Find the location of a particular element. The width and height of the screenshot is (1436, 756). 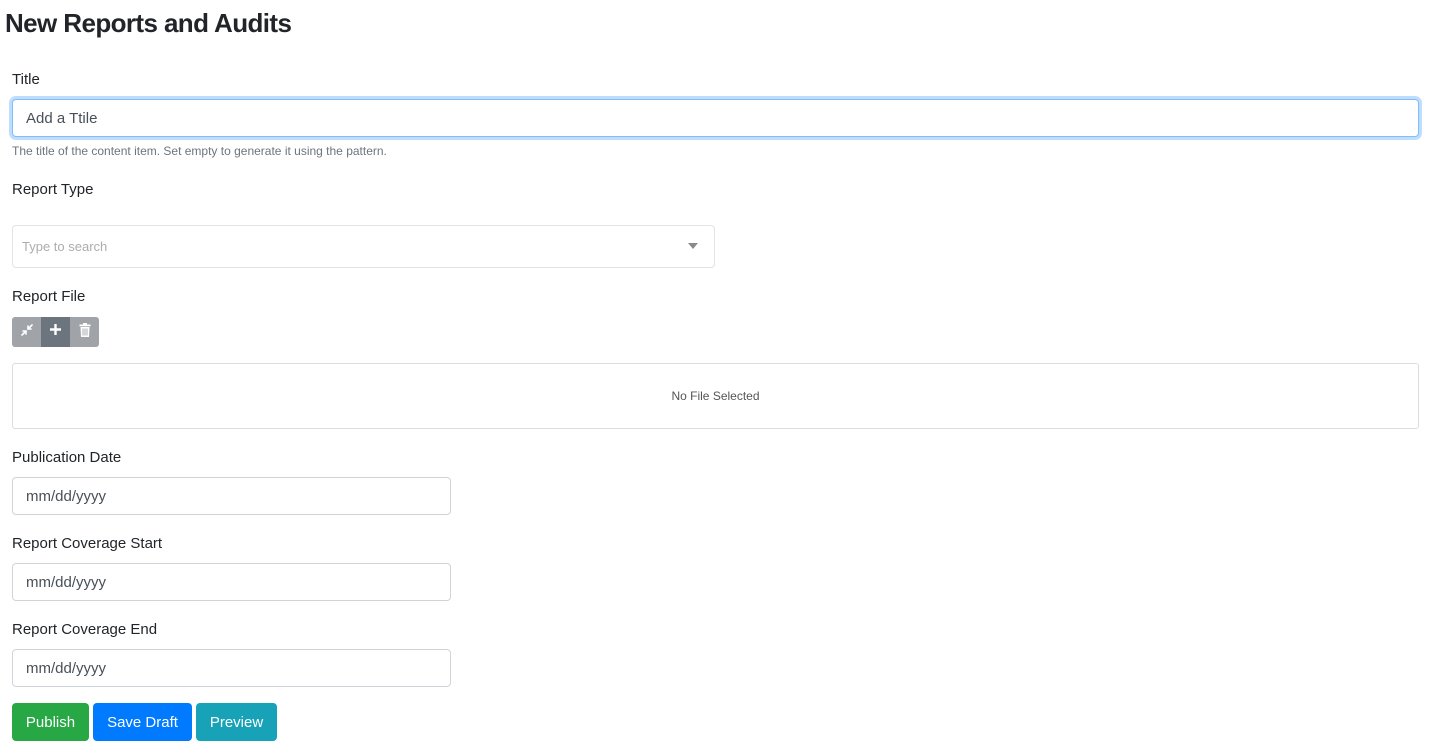

add-file-button is located at coordinates (55, 332).